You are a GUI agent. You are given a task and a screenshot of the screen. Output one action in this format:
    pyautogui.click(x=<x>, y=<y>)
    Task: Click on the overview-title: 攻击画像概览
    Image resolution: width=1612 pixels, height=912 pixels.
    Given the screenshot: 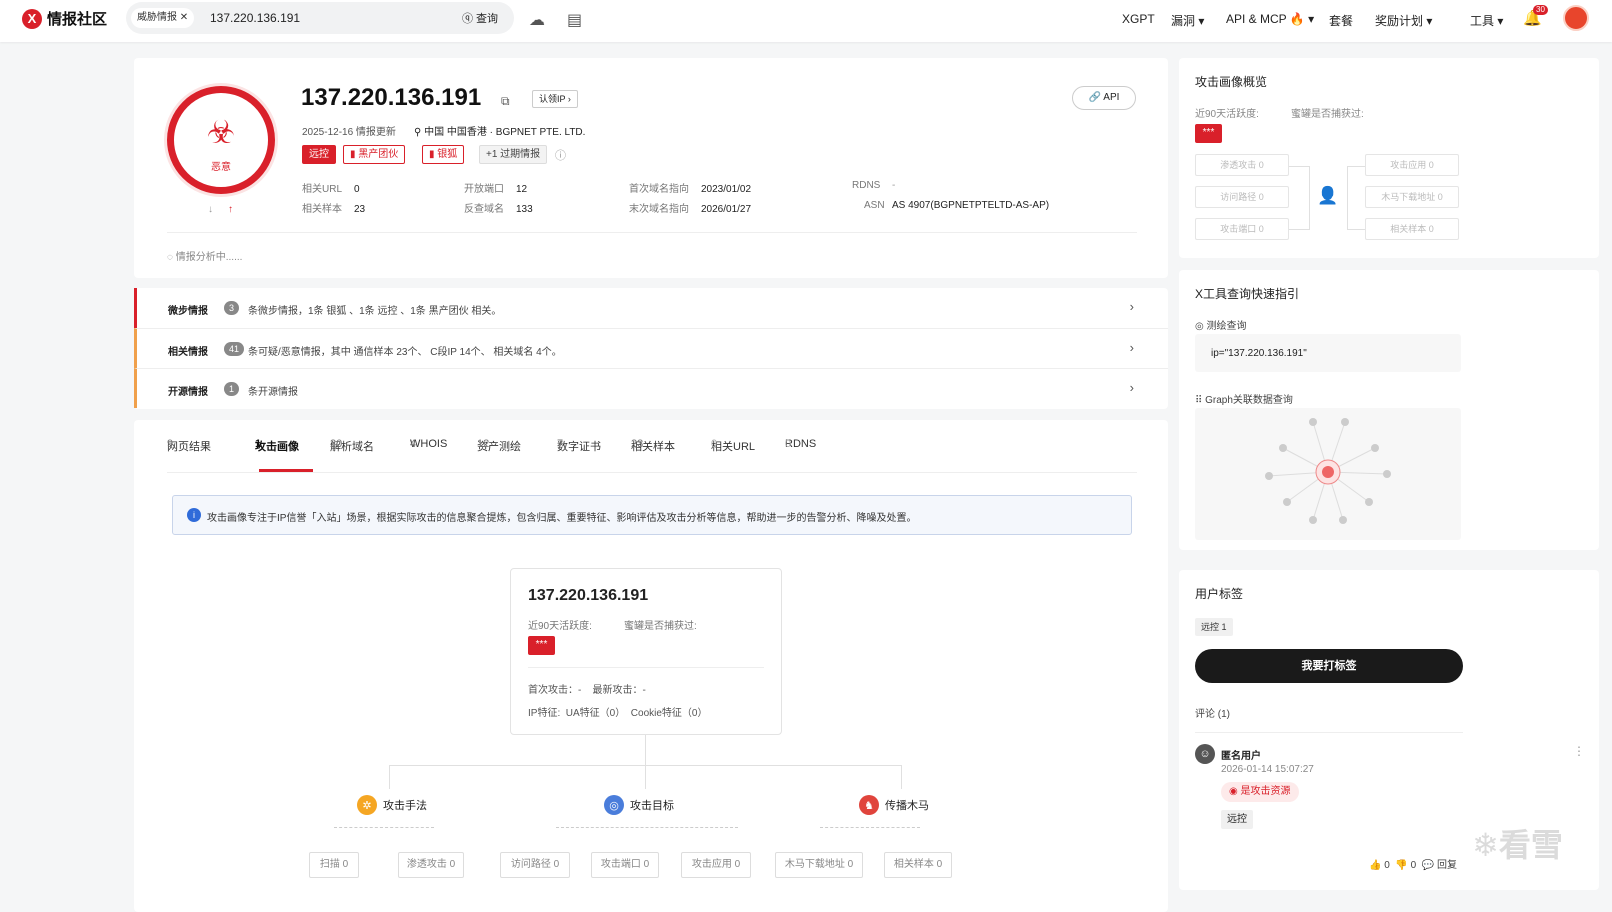 What is the action you would take?
    pyautogui.click(x=1231, y=82)
    